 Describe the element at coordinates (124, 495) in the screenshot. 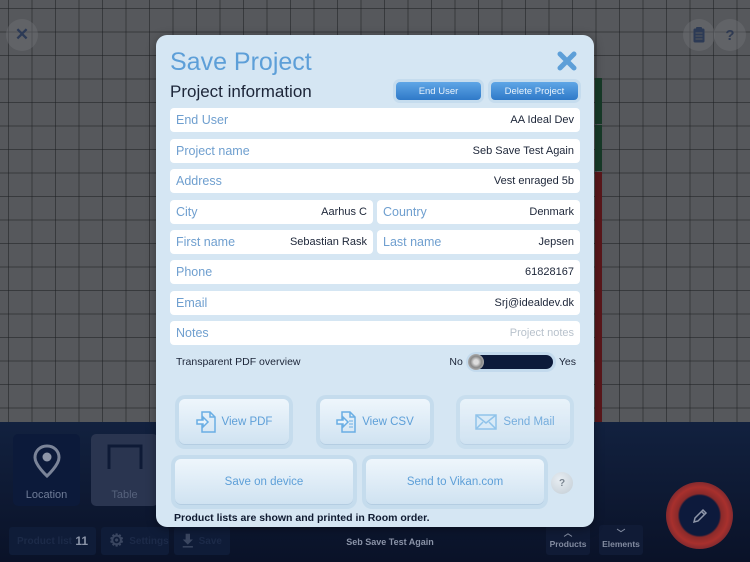

I see `tile-label: Table` at that location.